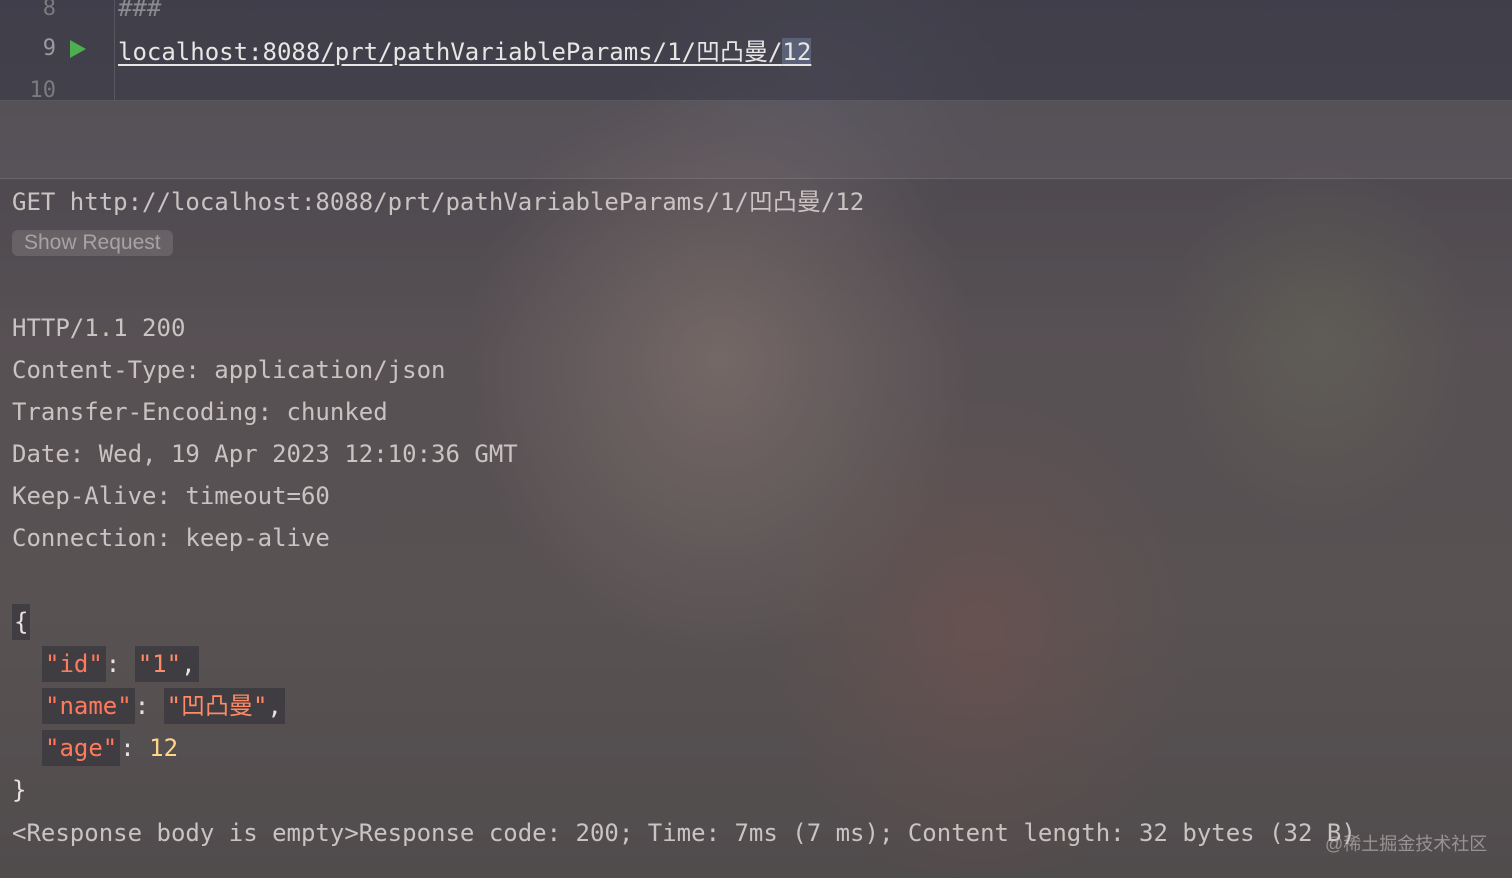 The width and height of the screenshot is (1512, 878). I want to click on response-header: Content-Type: application/json, so click(229, 370).